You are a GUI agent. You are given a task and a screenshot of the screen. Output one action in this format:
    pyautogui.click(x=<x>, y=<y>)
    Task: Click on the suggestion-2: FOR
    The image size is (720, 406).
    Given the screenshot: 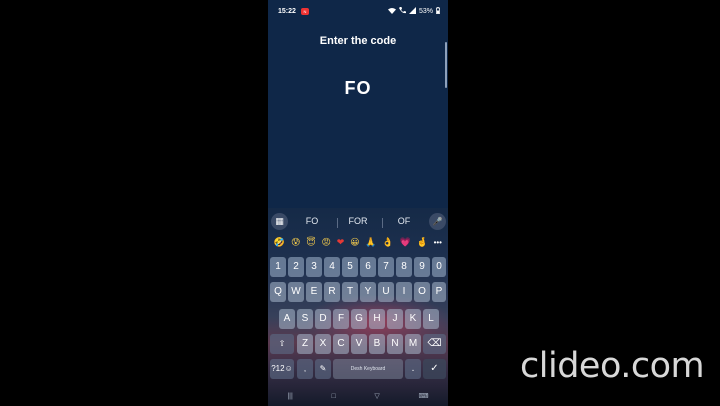 What is the action you would take?
    pyautogui.click(x=358, y=221)
    